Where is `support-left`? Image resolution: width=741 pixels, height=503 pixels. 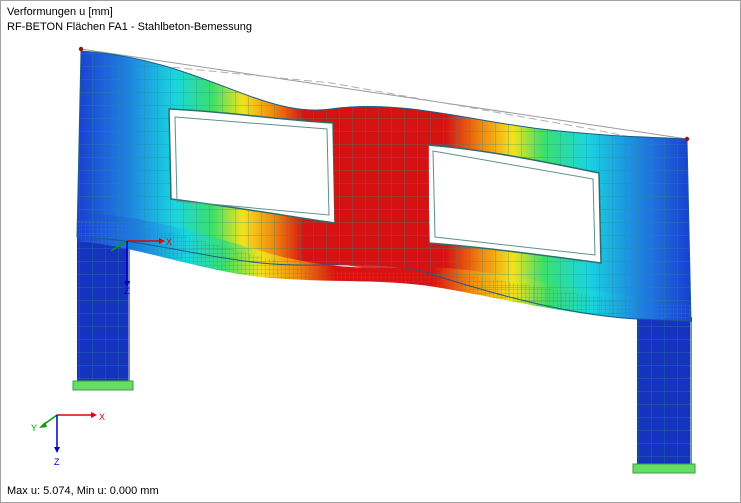 support-left is located at coordinates (103, 385).